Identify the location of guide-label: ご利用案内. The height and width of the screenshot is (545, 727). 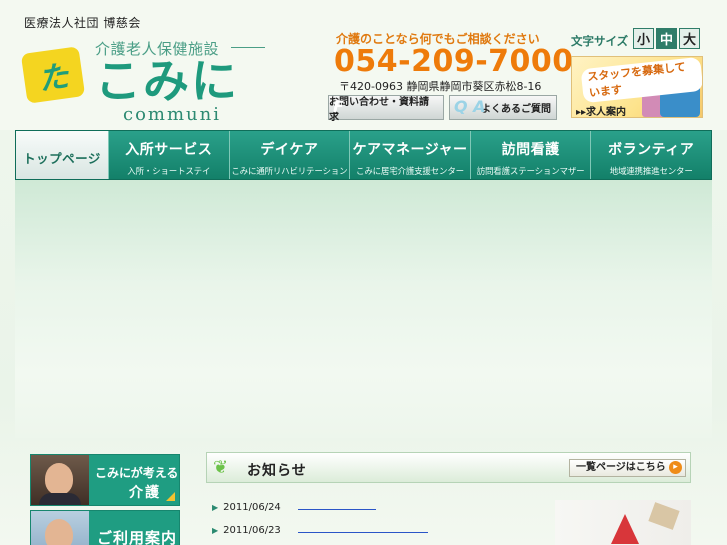
(137, 537).